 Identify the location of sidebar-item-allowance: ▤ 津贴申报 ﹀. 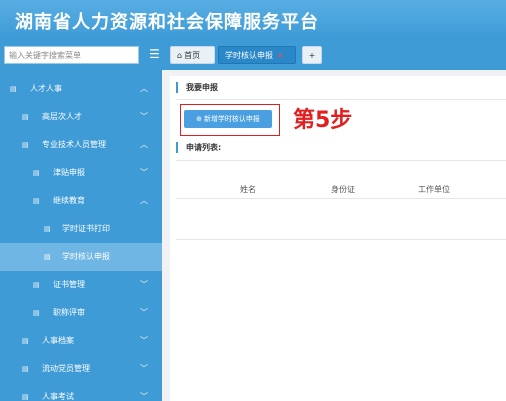
(81, 173).